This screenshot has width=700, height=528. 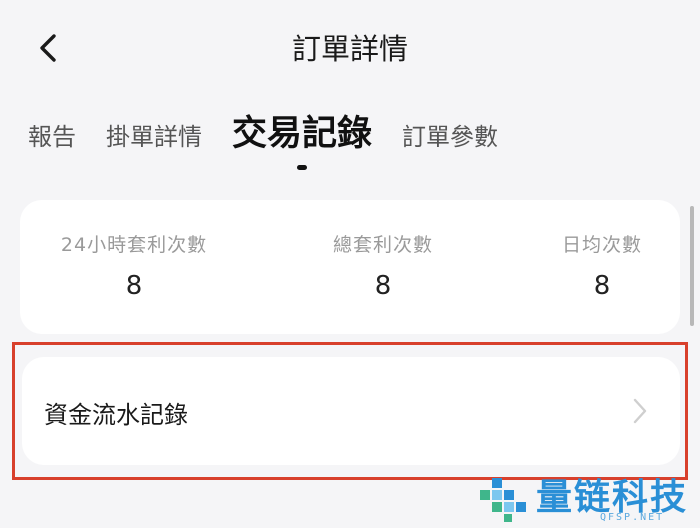 I want to click on tab-pending-order-details: 掛單詳情, so click(x=154, y=140).